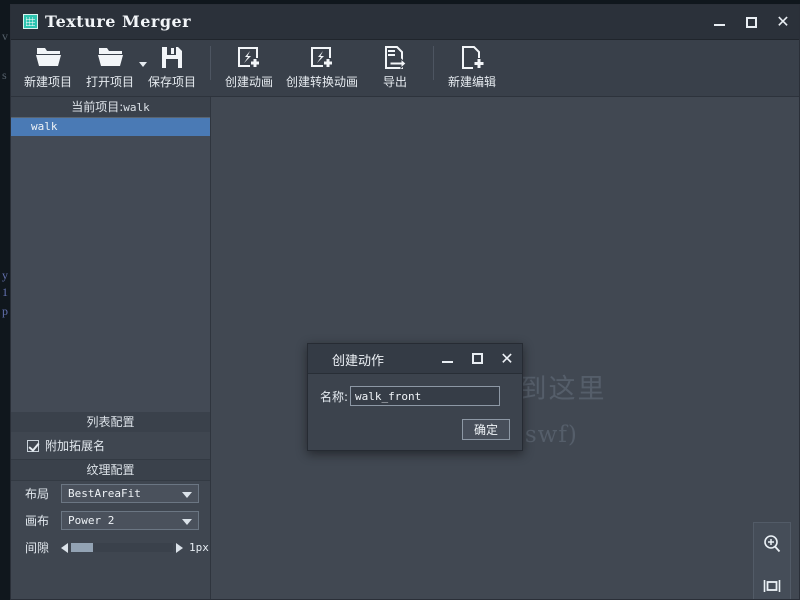  I want to click on main-toolbar: 新建项目 打开项目 保存项目 创建动画 创建转换动画 导出 新建编辑, so click(405, 68).